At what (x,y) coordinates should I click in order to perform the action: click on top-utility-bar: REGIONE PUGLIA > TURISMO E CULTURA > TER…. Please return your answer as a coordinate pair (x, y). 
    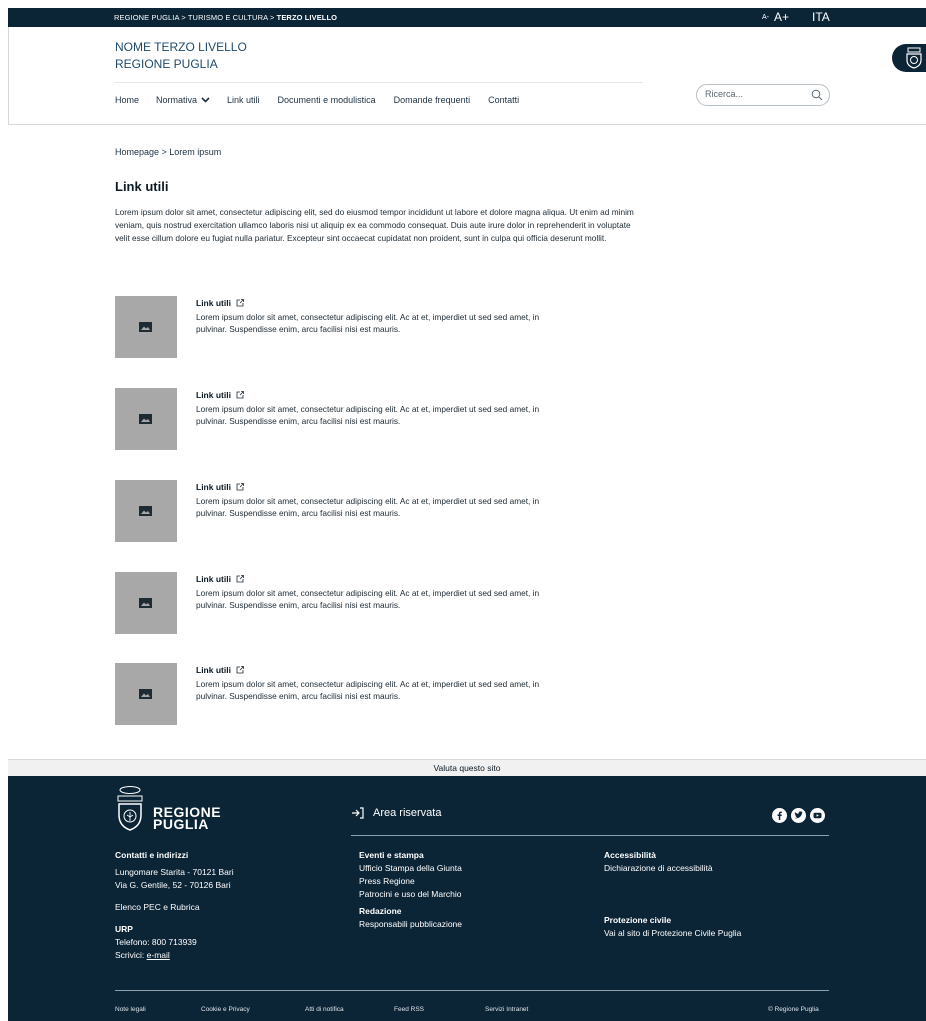
    Looking at the image, I should click on (467, 17).